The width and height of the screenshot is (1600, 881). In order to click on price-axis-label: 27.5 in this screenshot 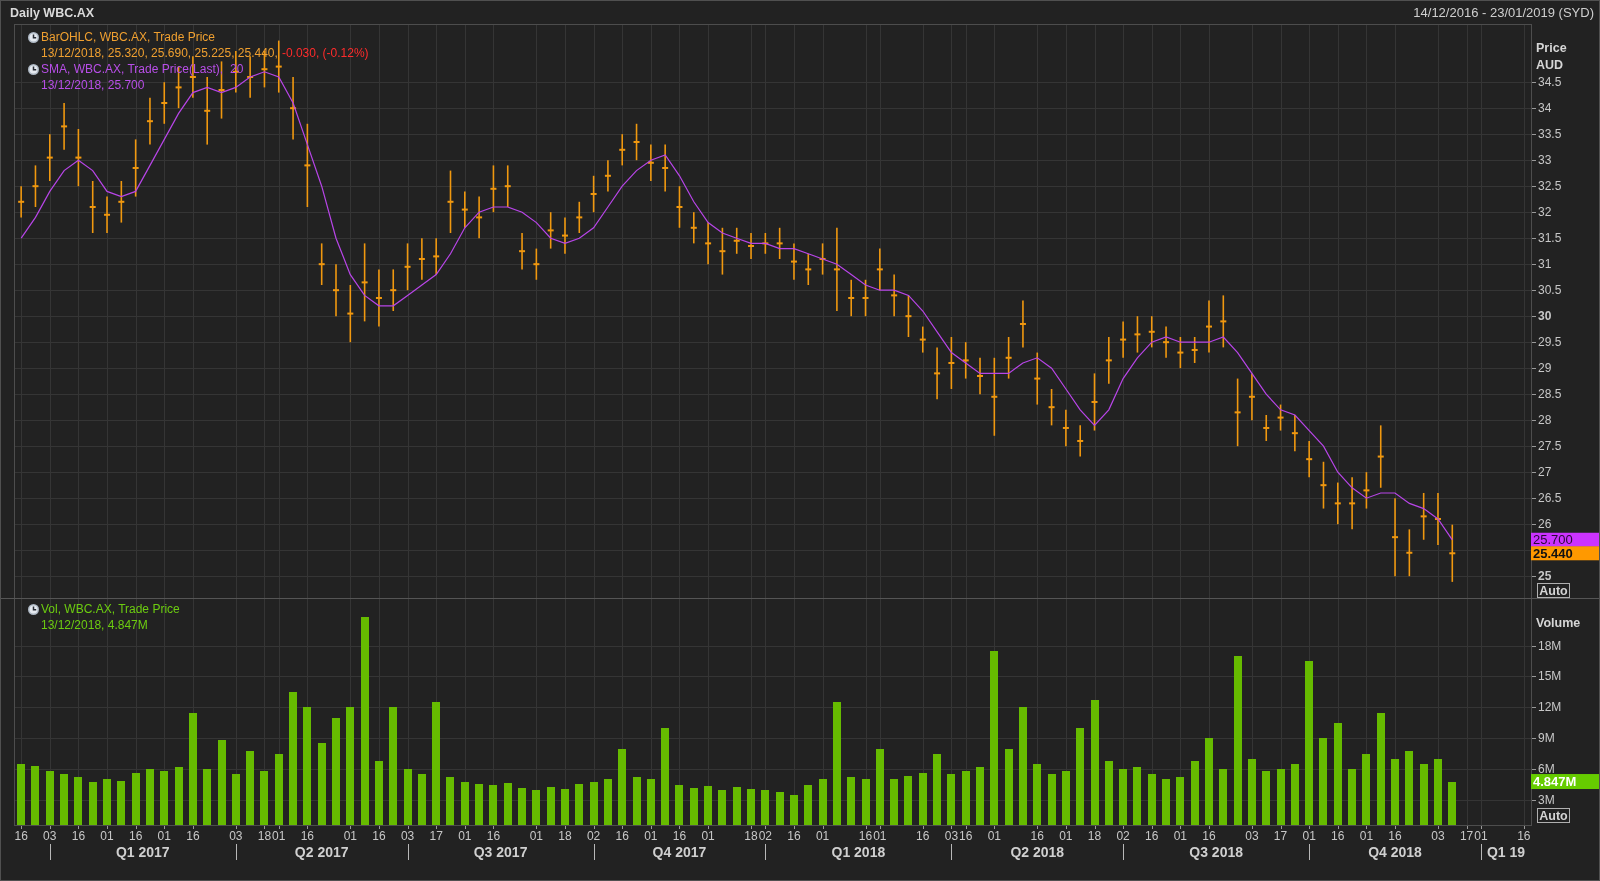, I will do `click(1550, 446)`.